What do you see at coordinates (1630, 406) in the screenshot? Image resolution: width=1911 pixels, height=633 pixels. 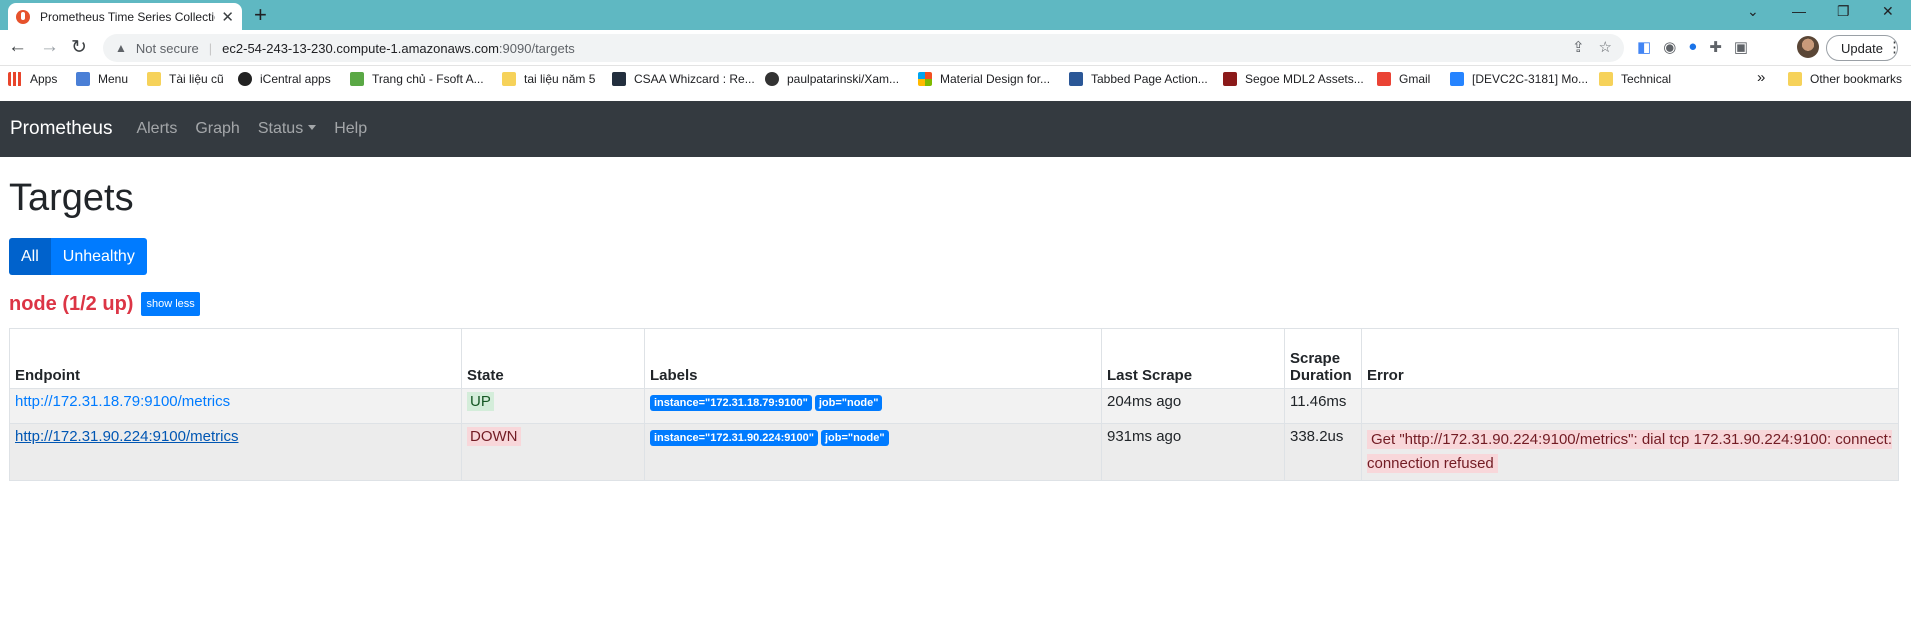 I see `error-cell` at bounding box center [1630, 406].